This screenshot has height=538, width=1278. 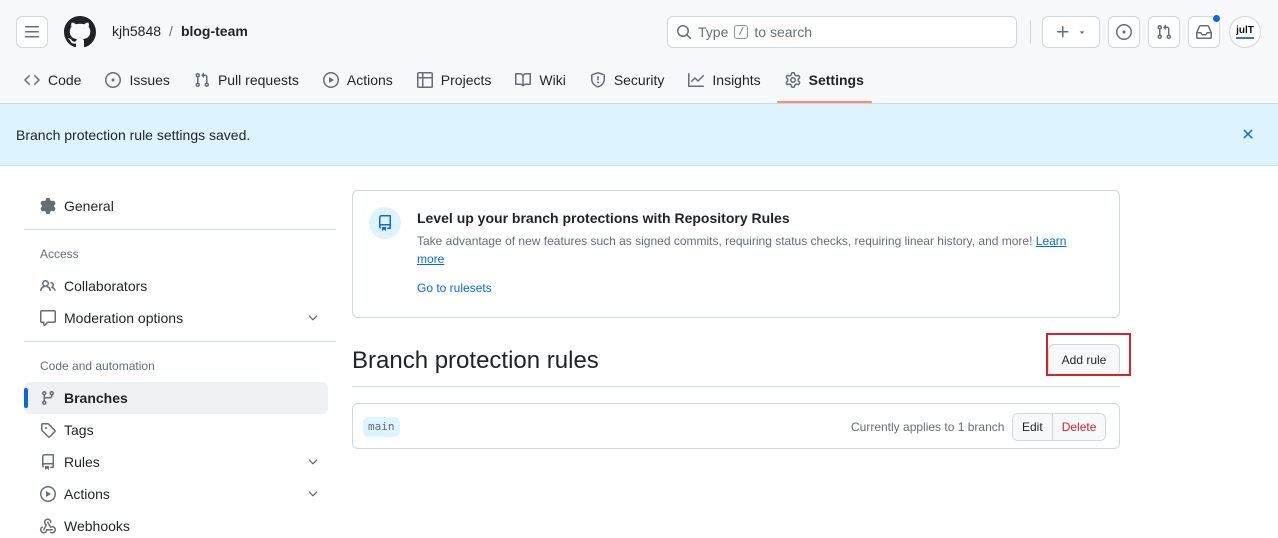 I want to click on tab-insights: Insights, so click(x=724, y=80).